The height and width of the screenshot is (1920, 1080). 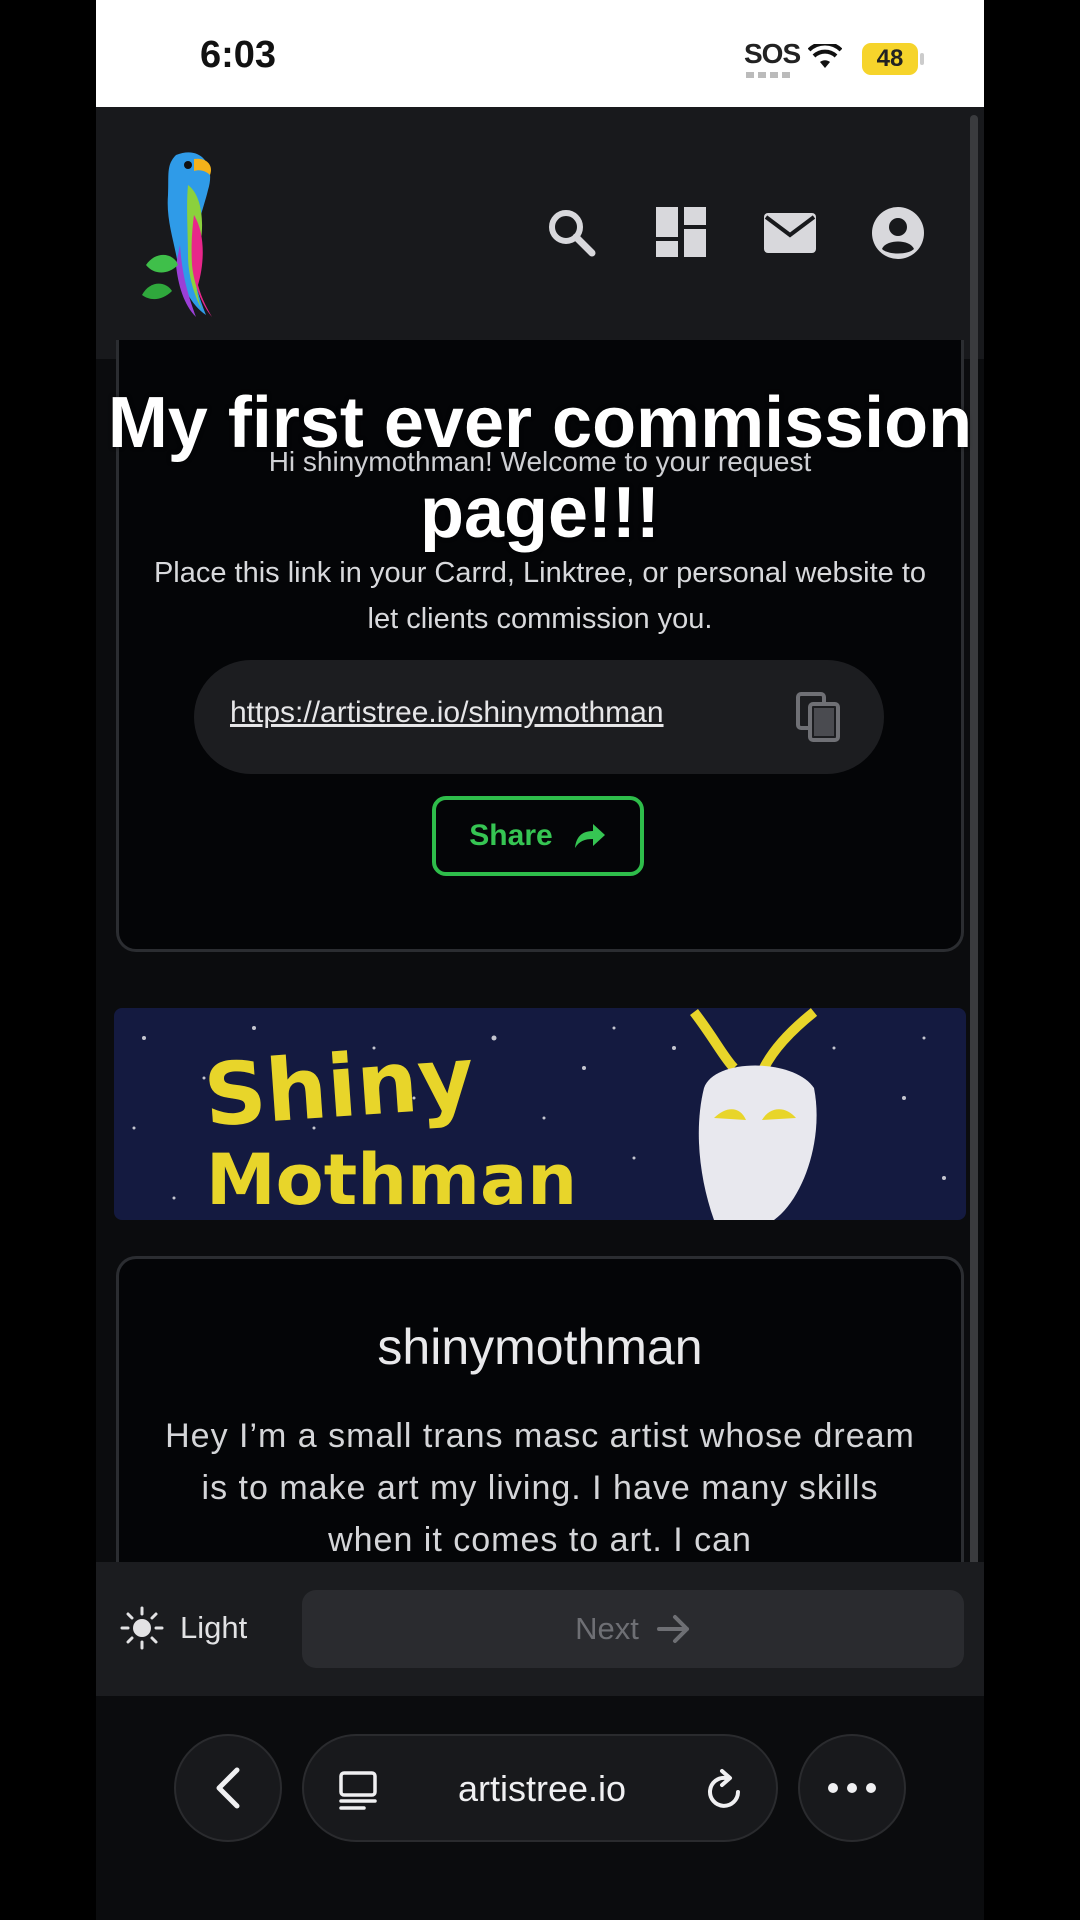 I want to click on share-label: Share, so click(x=511, y=835).